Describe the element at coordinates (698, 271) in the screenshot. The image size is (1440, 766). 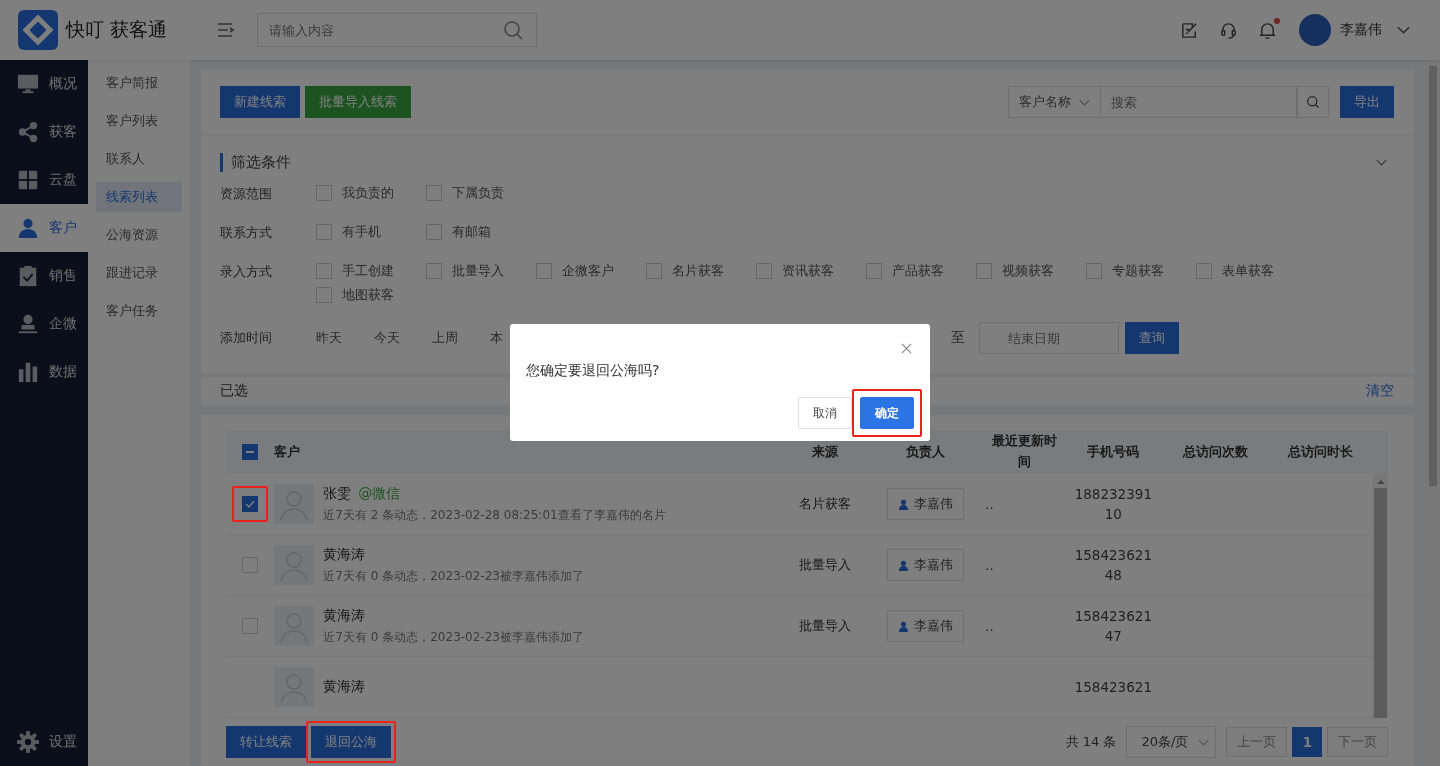
I see `option-label: 名片获客` at that location.